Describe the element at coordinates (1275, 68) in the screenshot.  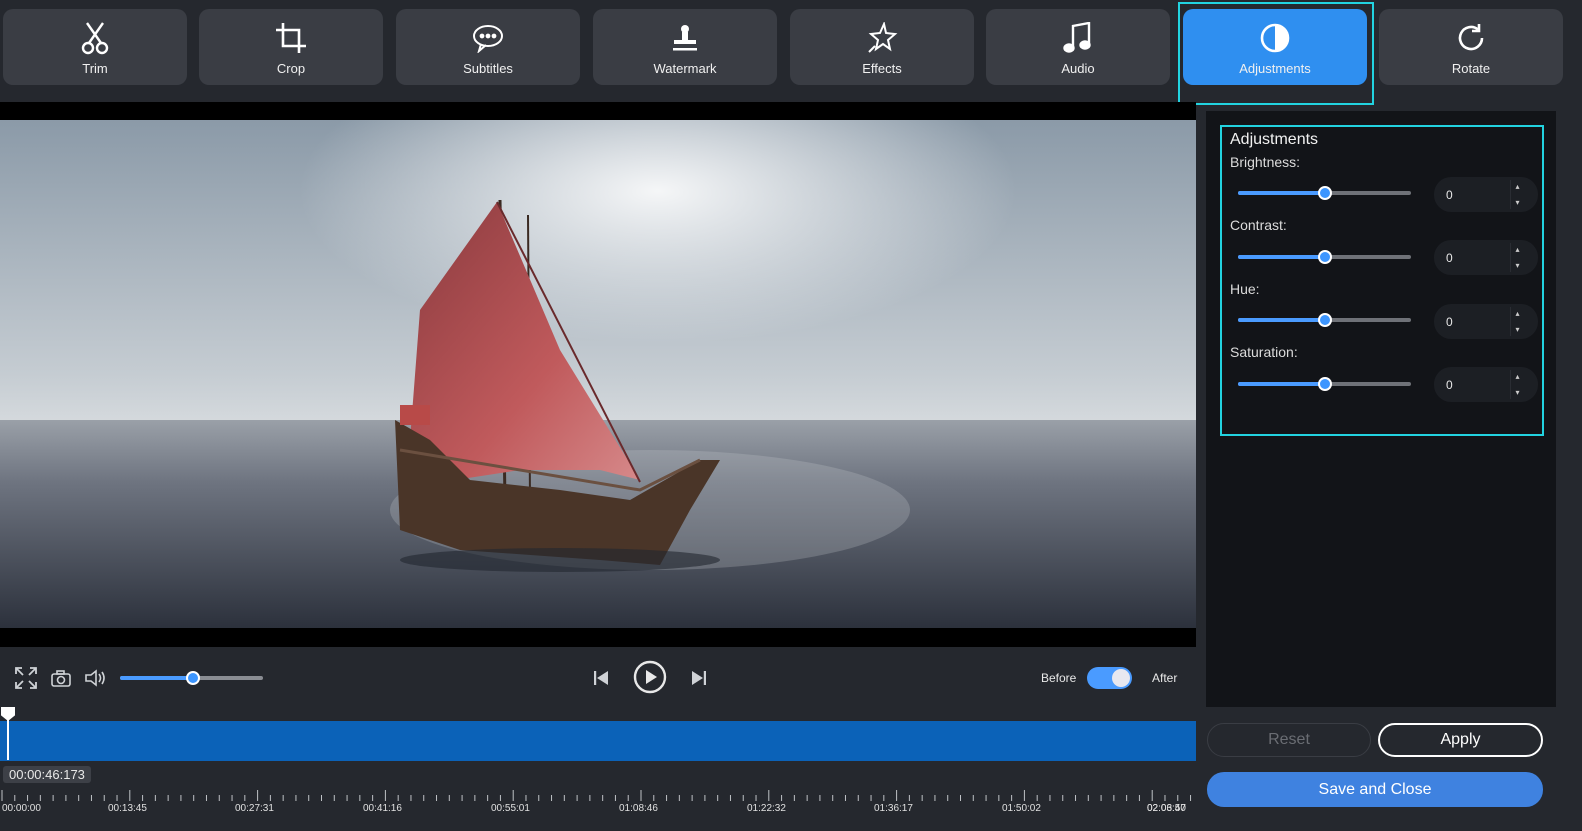
I see `tool-label: Adjustments` at that location.